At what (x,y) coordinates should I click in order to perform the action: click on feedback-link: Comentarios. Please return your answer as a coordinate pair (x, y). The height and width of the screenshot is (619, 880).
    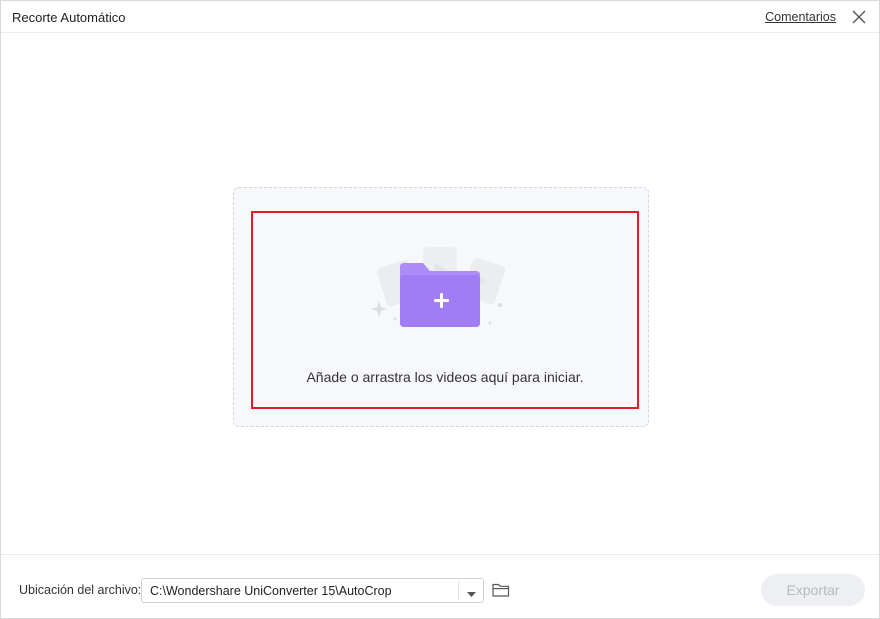
    Looking at the image, I should click on (800, 17).